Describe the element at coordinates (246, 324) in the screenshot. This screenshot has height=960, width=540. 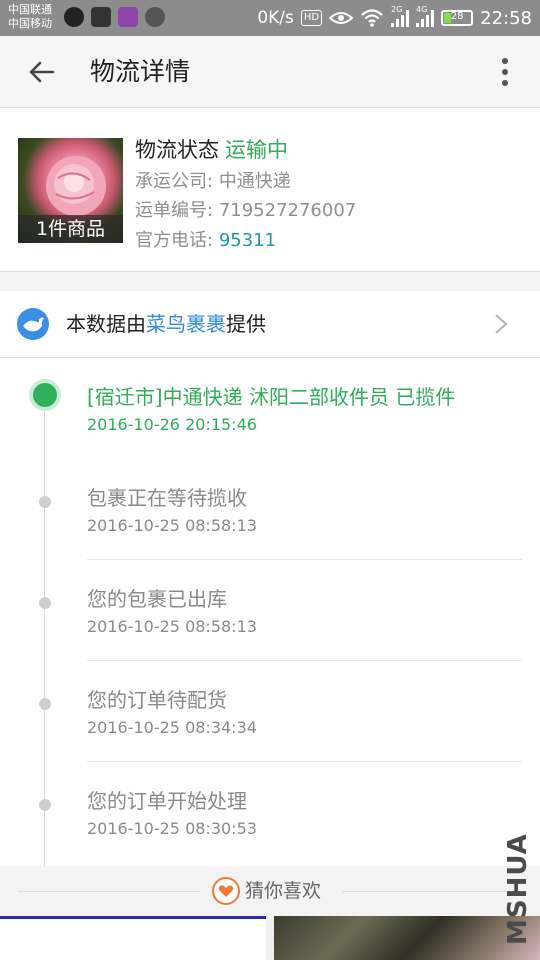
I see `source-suffix: 提供` at that location.